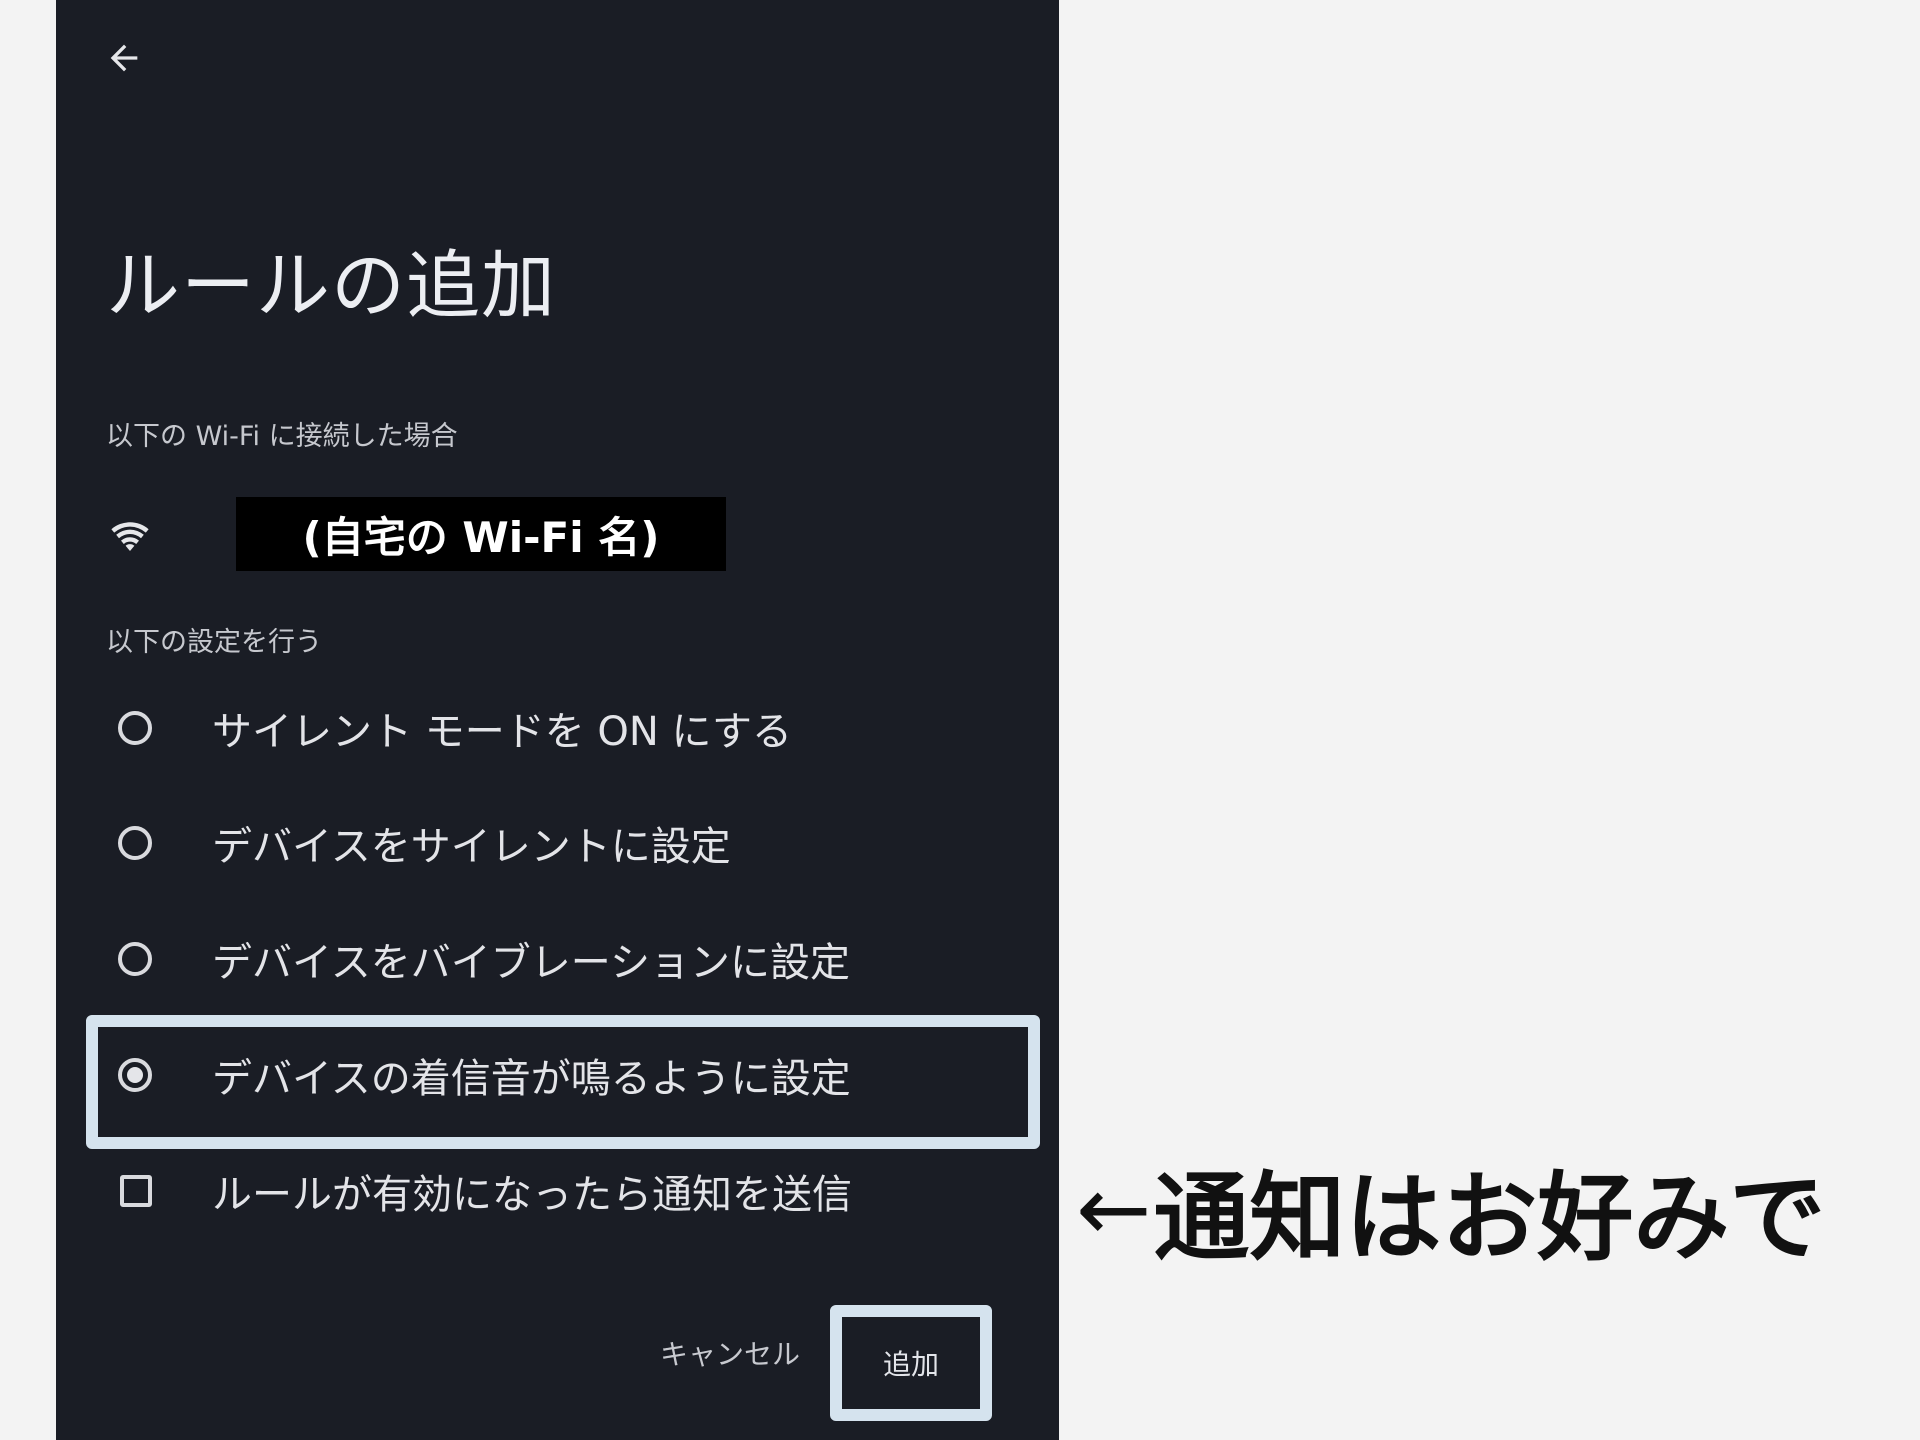 The image size is (1920, 1440). What do you see at coordinates (730, 1353) in the screenshot?
I see `cancel-button: キャンセル` at bounding box center [730, 1353].